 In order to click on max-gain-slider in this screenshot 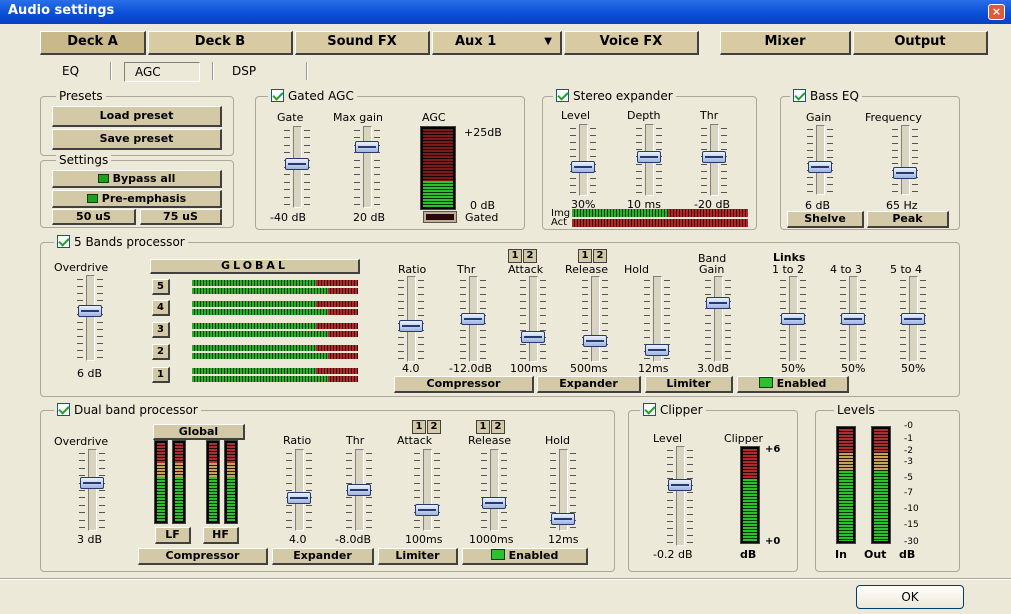, I will do `click(367, 167)`.